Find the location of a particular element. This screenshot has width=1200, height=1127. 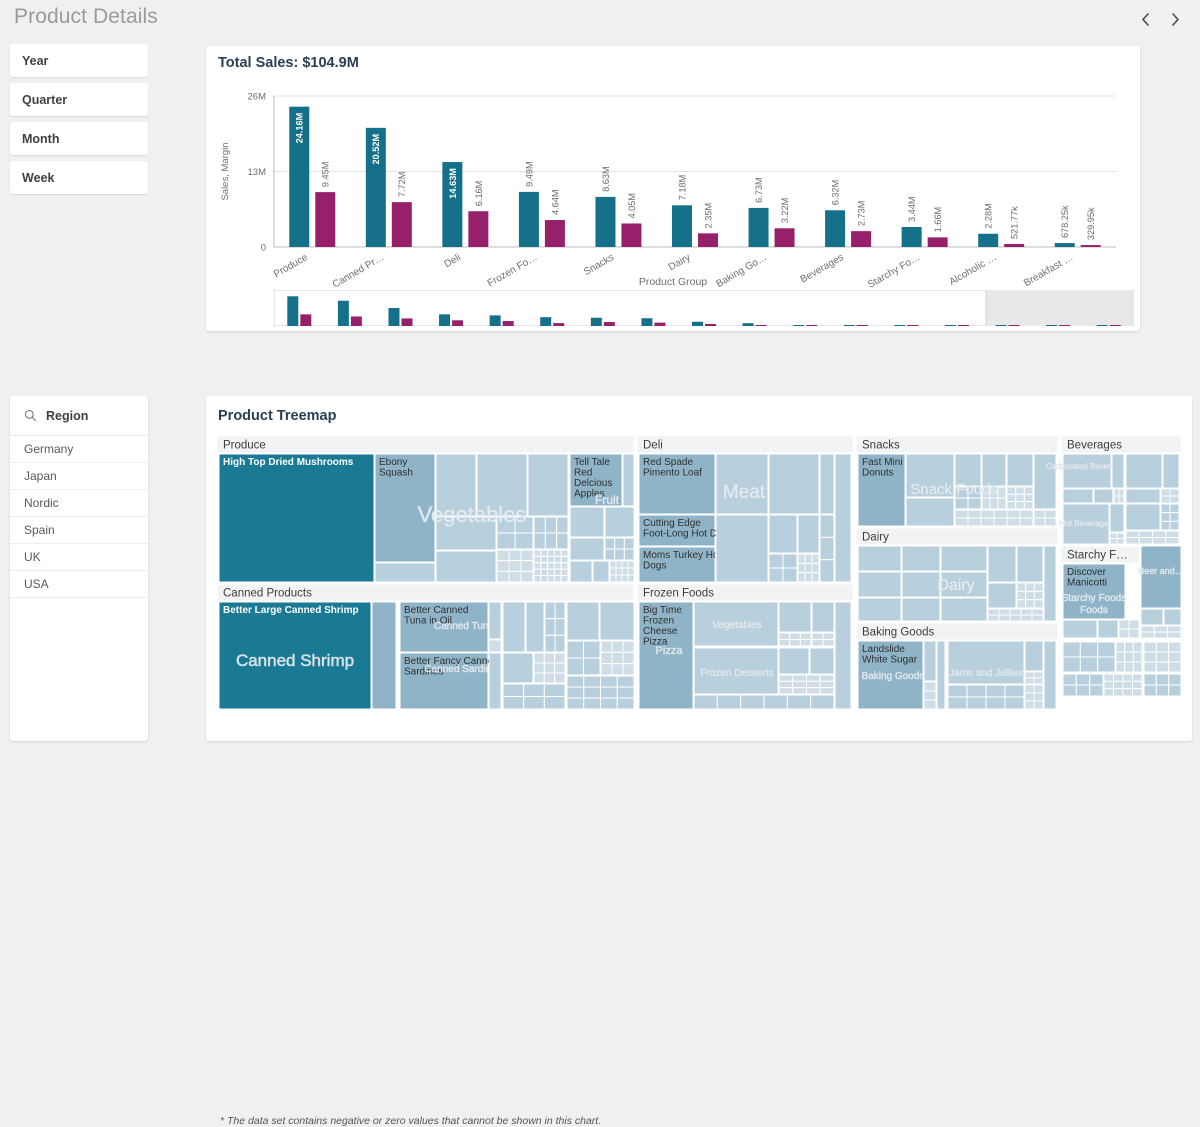

chart-scrollbar is located at coordinates (704, 308).